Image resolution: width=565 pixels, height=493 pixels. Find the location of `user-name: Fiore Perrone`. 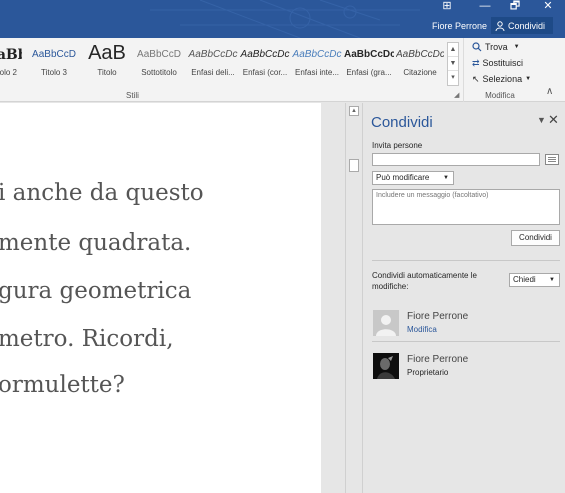

user-name: Fiore Perrone is located at coordinates (459, 26).